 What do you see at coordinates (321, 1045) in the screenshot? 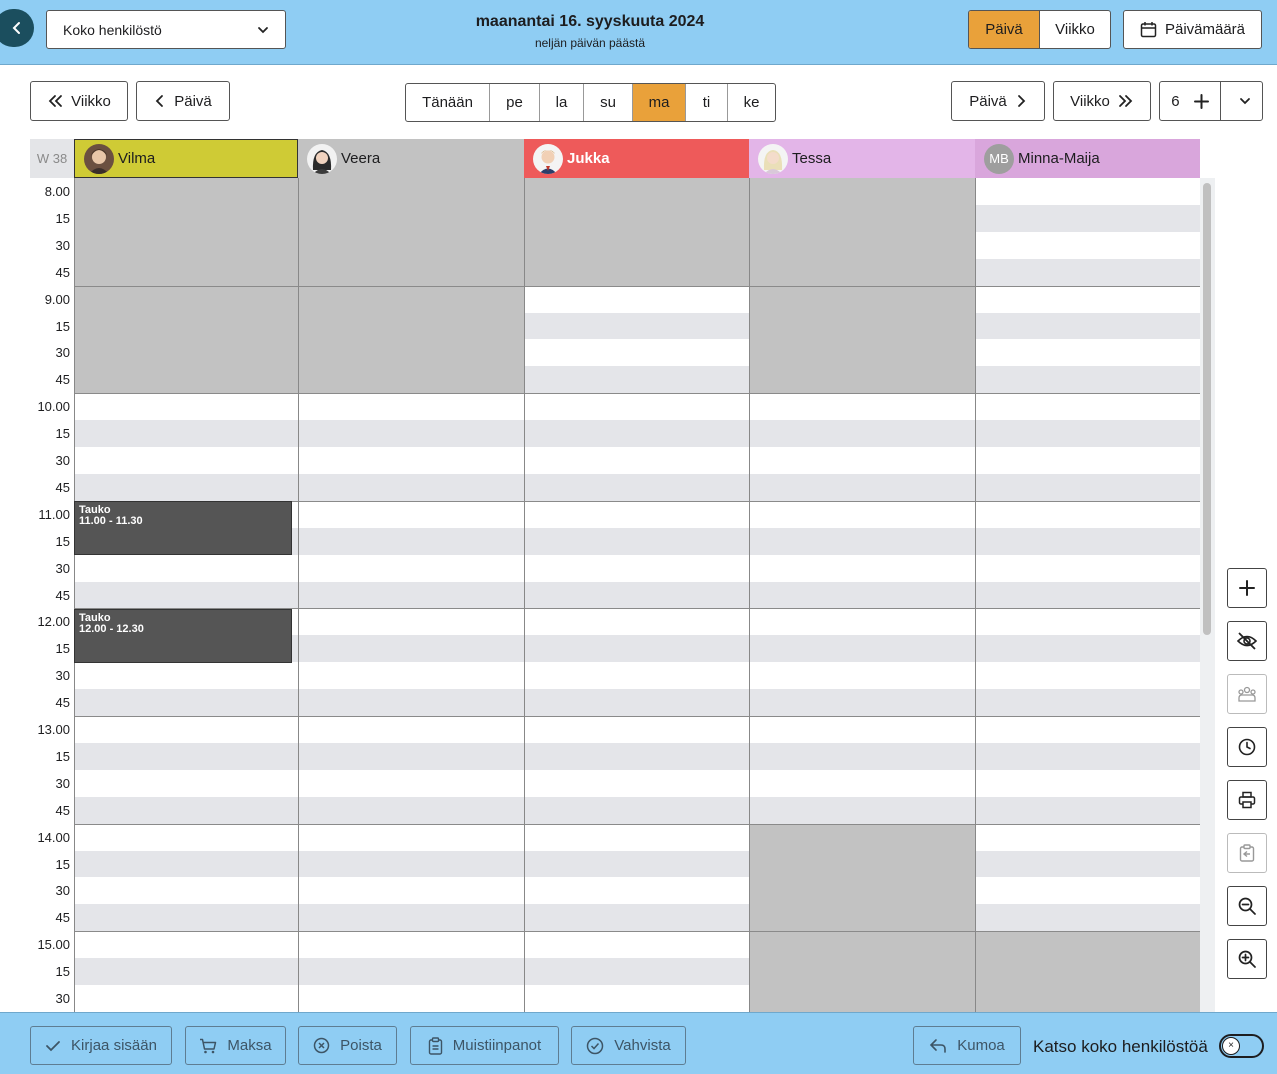
I see `close-circle-icon` at bounding box center [321, 1045].